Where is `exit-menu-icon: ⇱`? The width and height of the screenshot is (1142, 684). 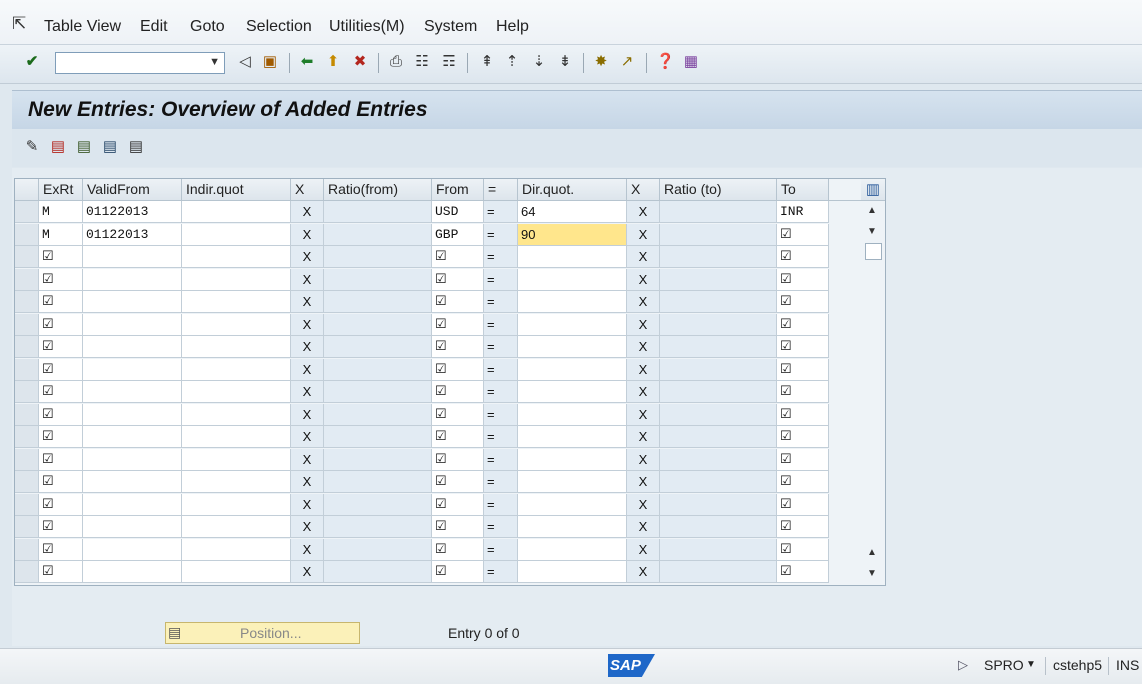
exit-menu-icon: ⇱ is located at coordinates (19, 24).